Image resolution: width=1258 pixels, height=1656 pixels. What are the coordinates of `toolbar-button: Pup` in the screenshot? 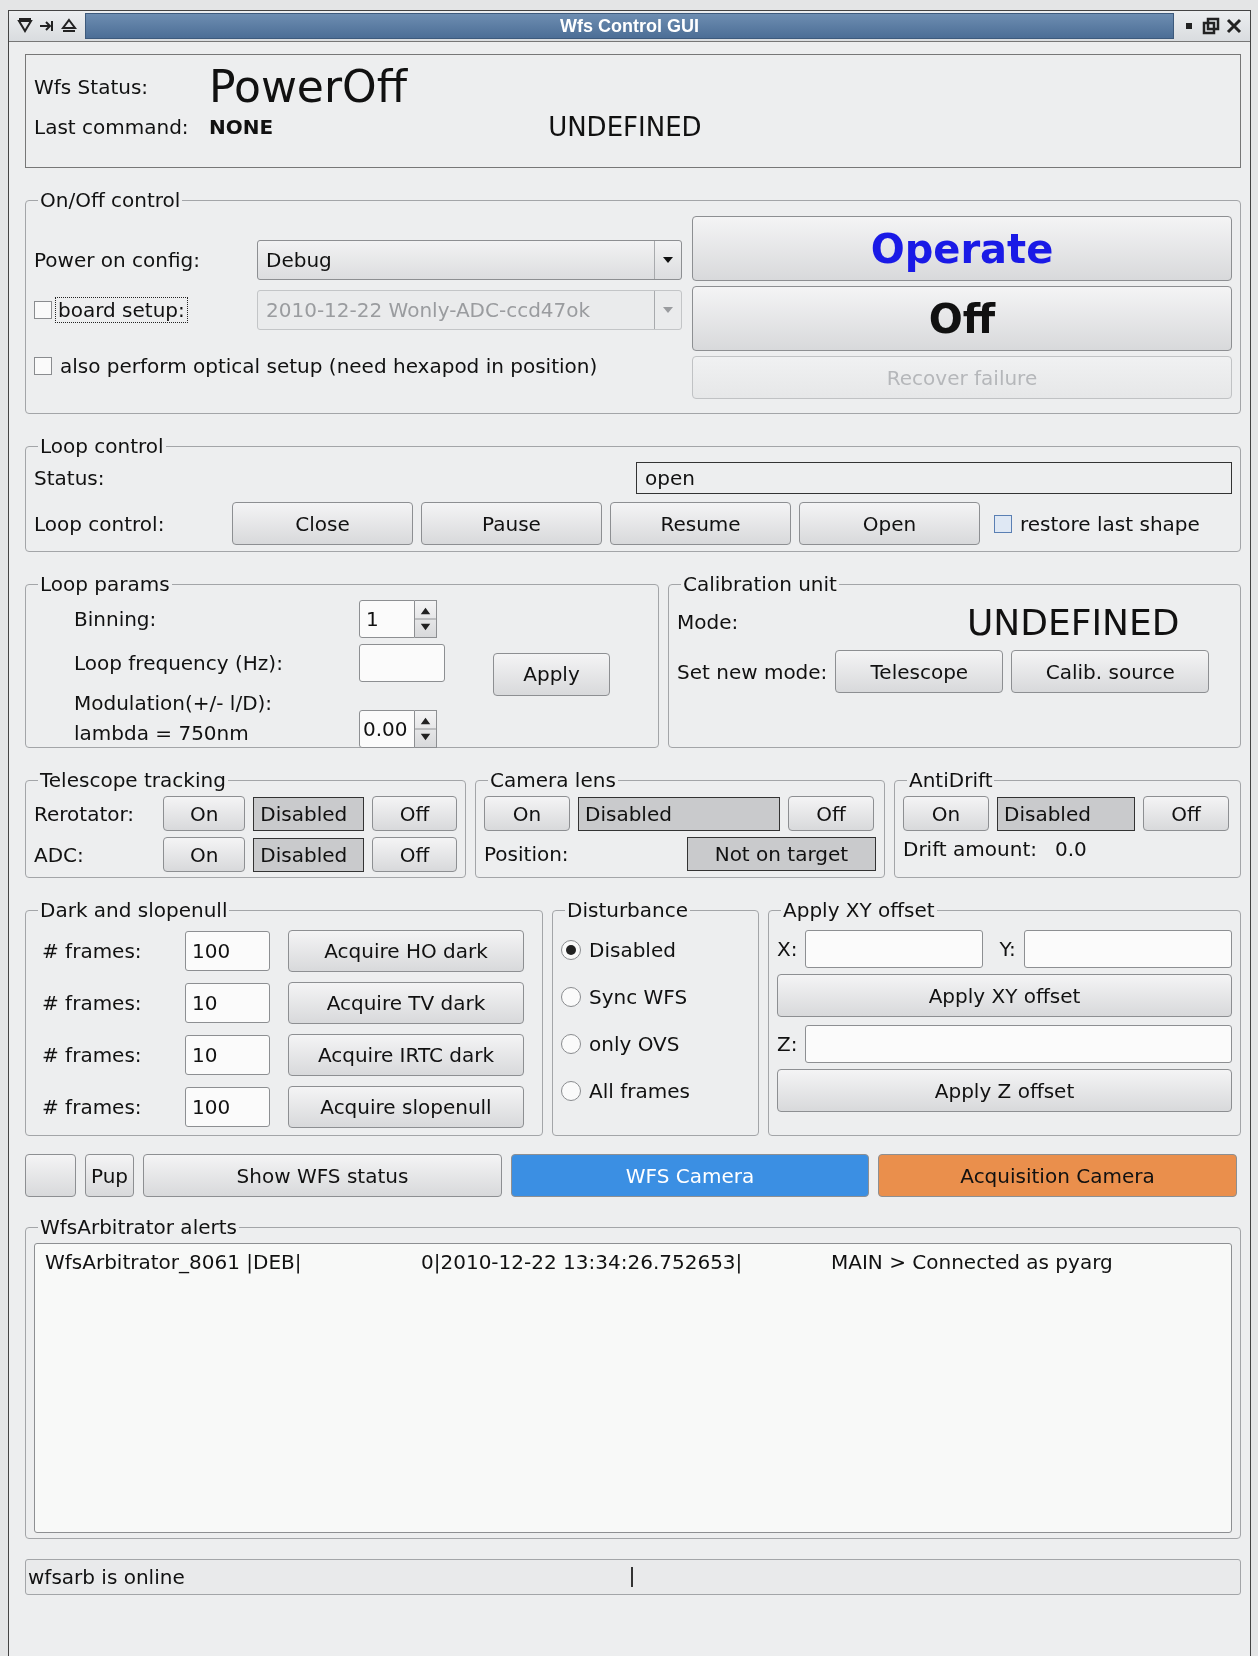 It's located at (109, 1175).